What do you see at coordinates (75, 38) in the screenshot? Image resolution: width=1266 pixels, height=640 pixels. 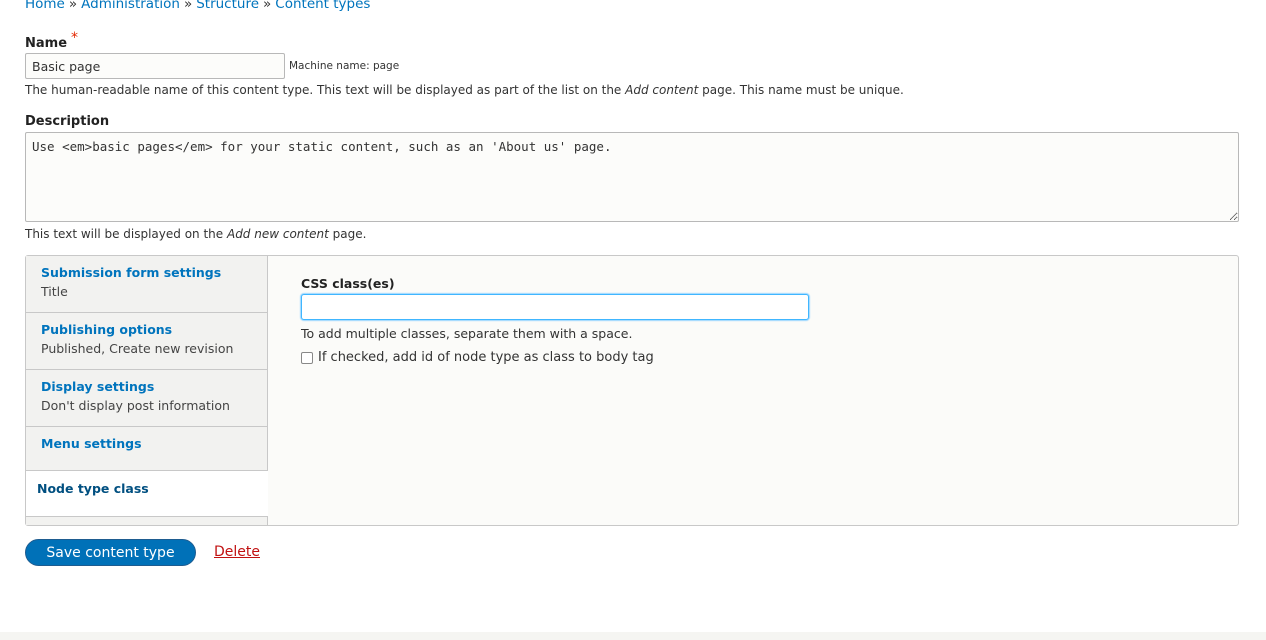 I see `required-marker: *` at bounding box center [75, 38].